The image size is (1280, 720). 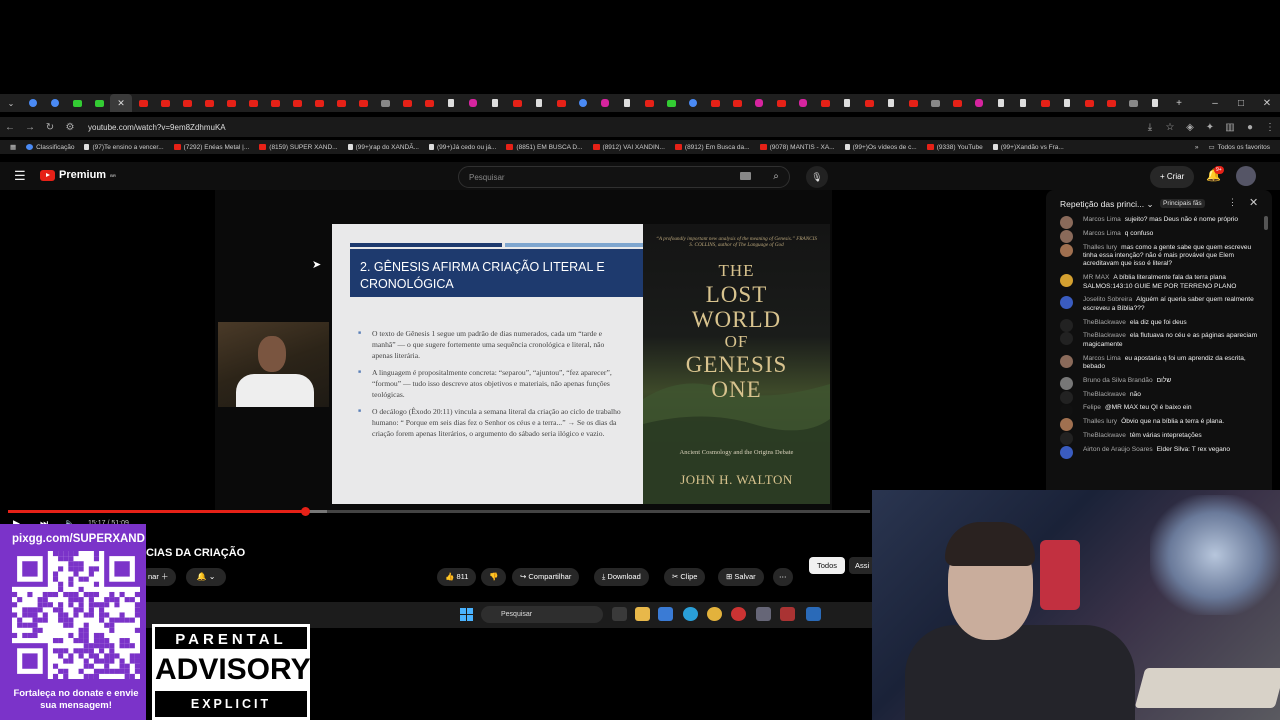 I want to click on chat-author: Joselito Sobreira, so click(x=1107, y=299).